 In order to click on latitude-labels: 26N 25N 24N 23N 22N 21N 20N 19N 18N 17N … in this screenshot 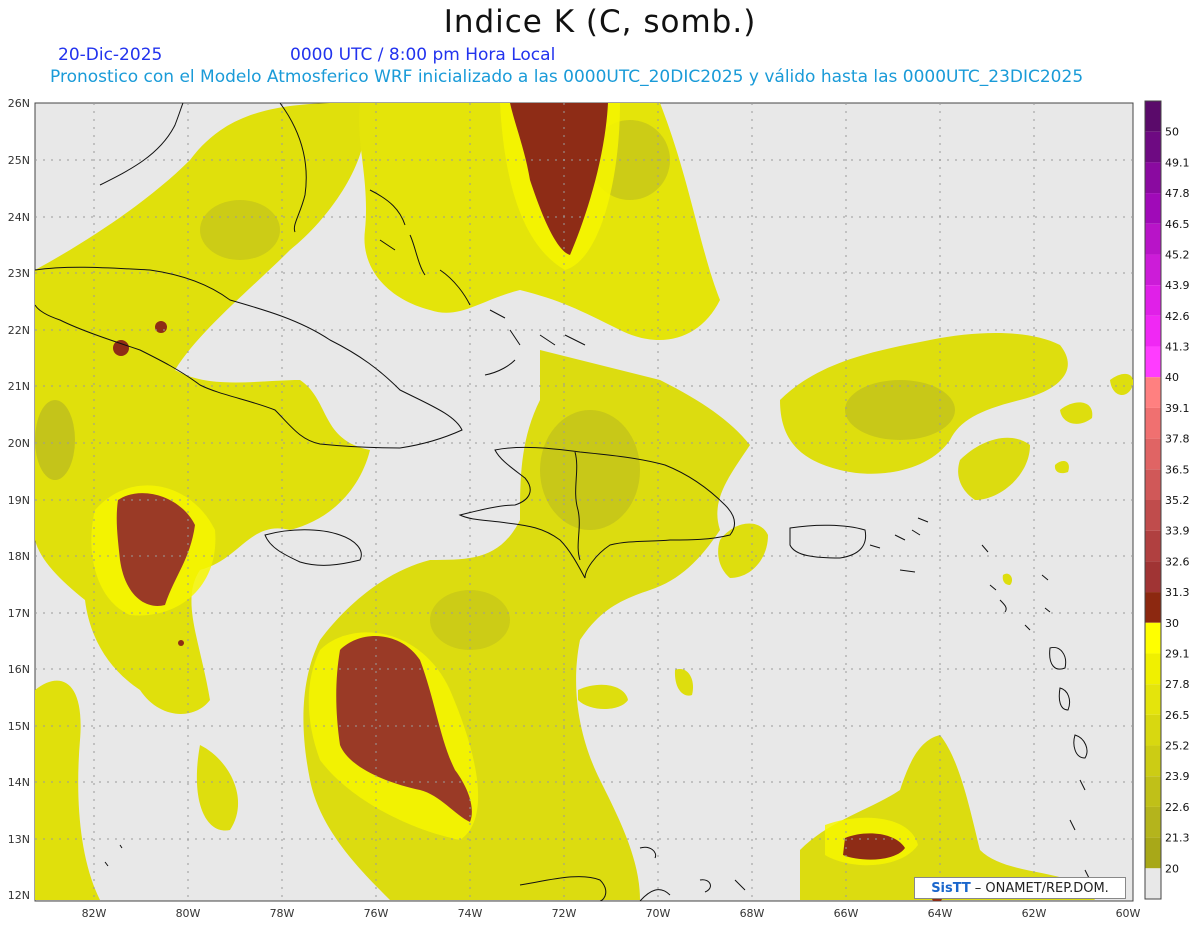, I will do `click(19, 499)`.